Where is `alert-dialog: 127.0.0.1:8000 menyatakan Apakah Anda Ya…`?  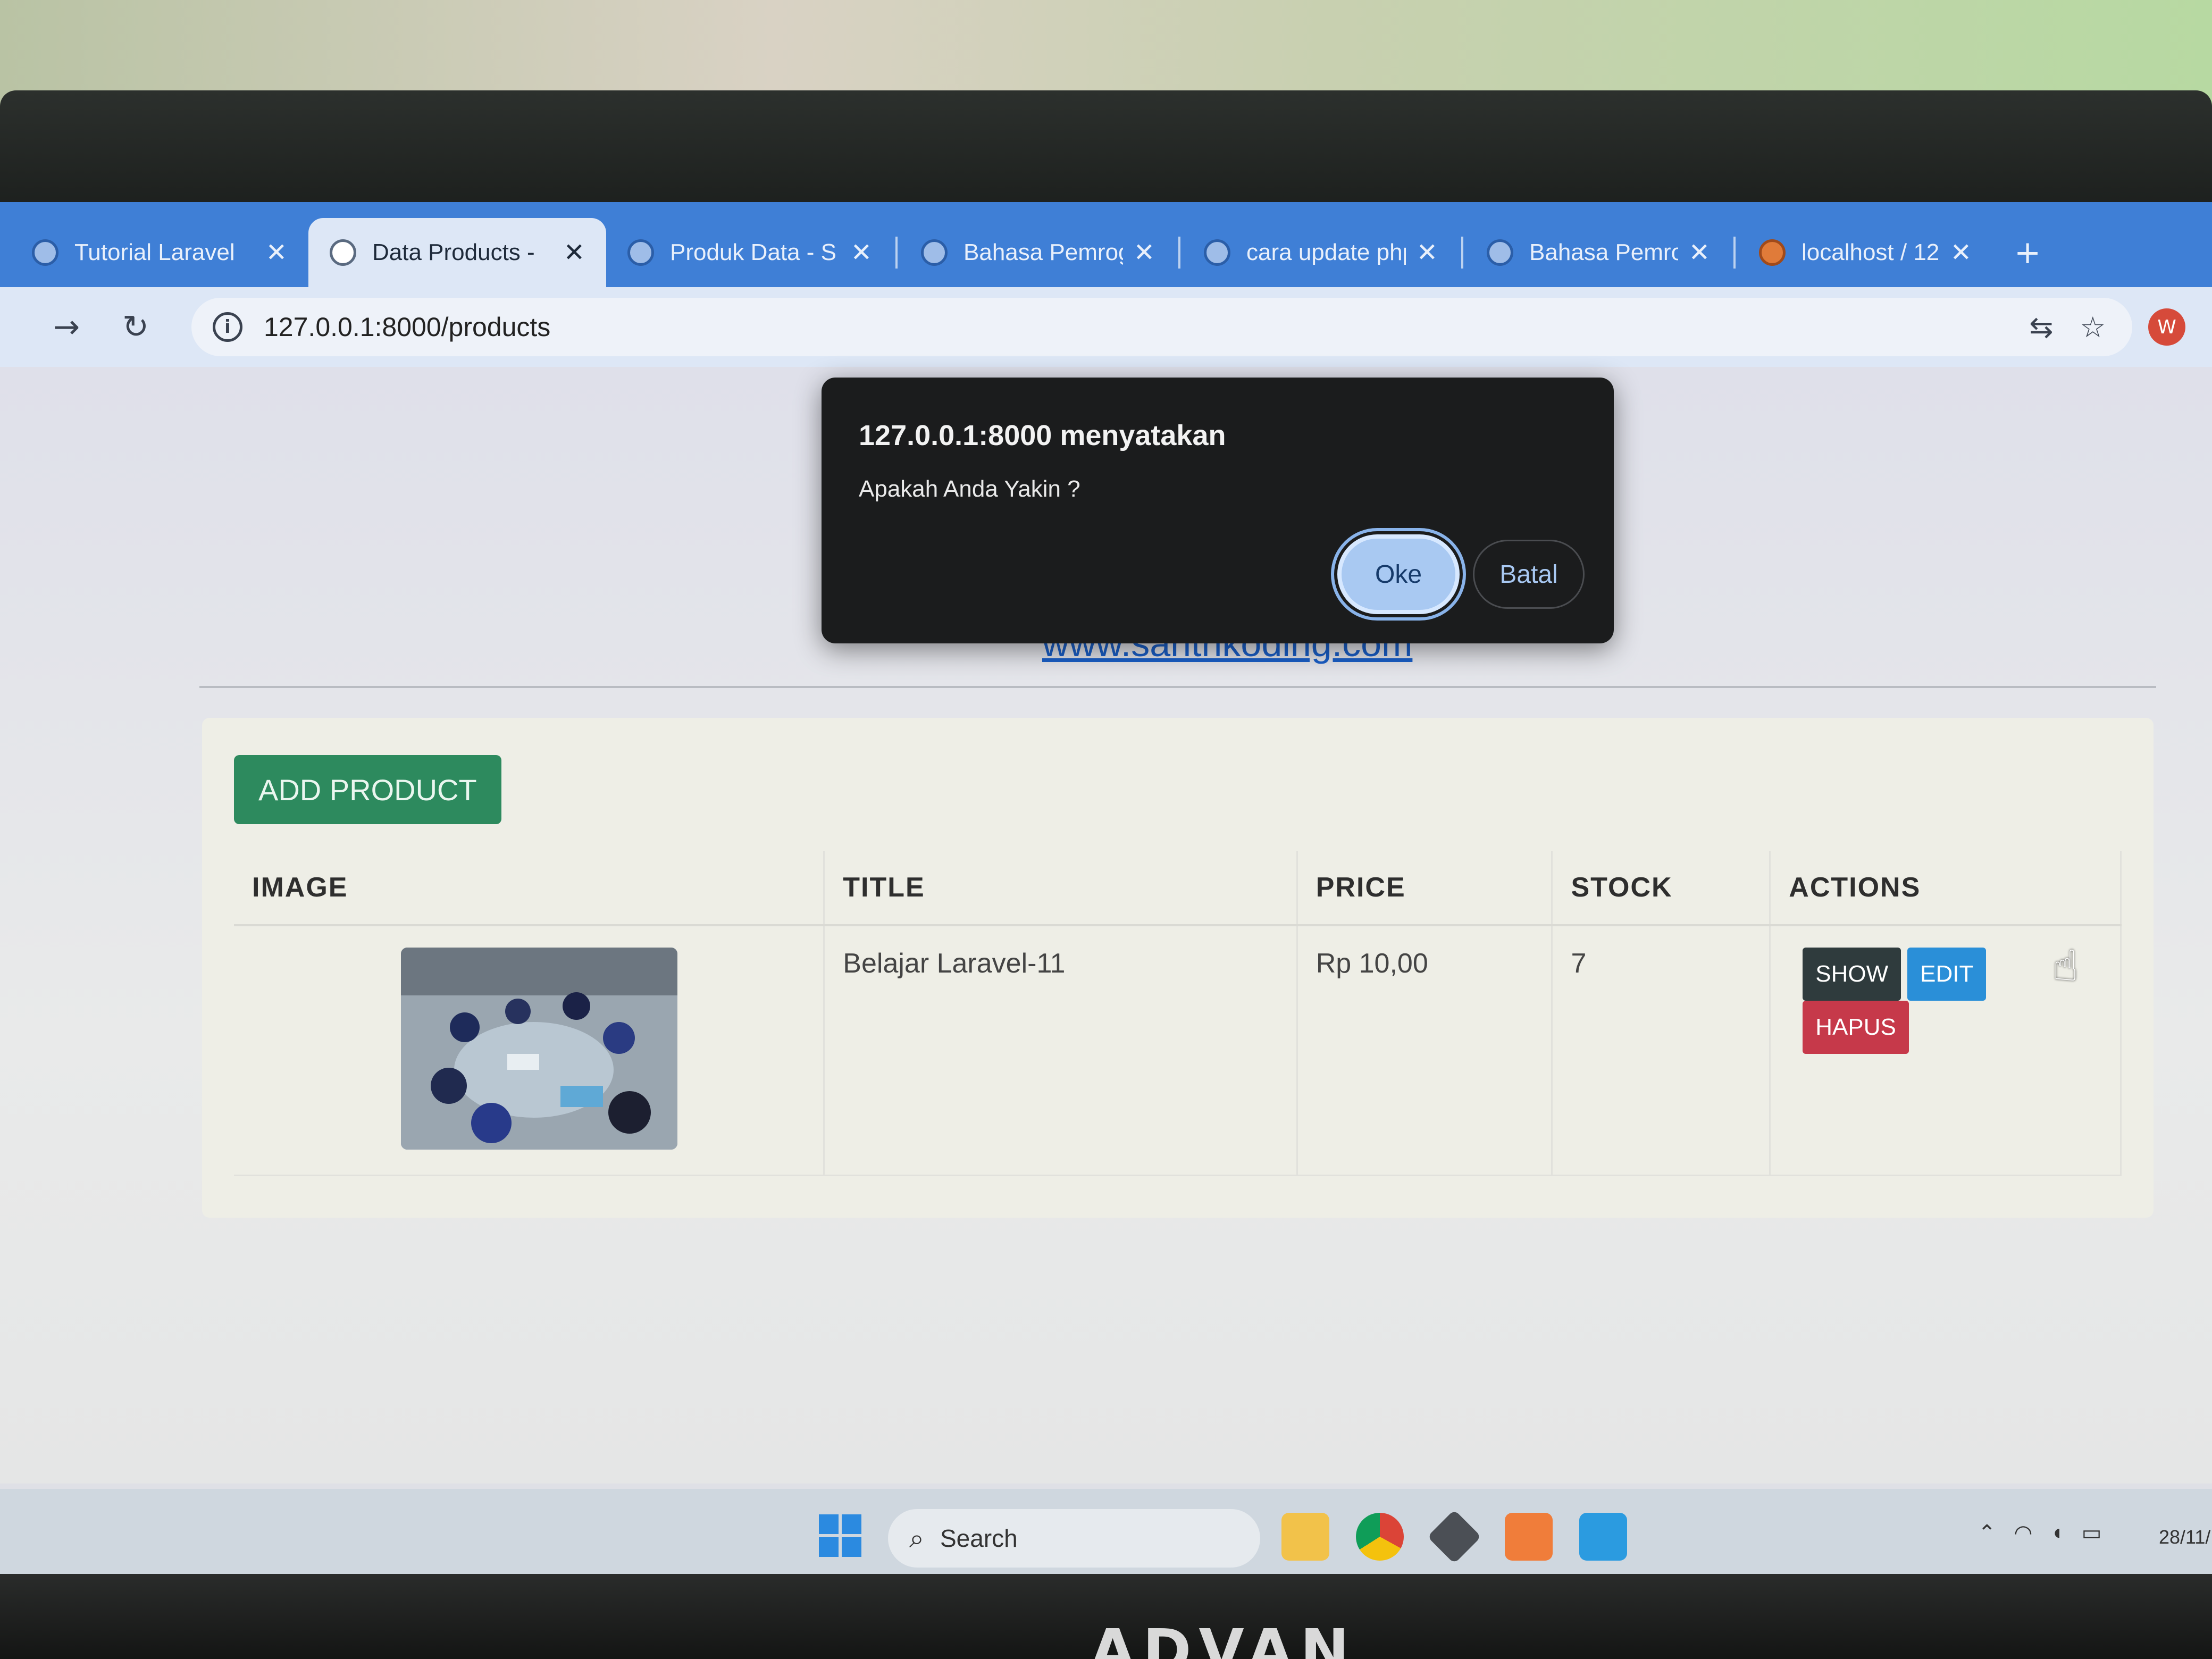
alert-dialog: 127.0.0.1:8000 menyatakan Apakah Anda Ya… is located at coordinates (1218, 510).